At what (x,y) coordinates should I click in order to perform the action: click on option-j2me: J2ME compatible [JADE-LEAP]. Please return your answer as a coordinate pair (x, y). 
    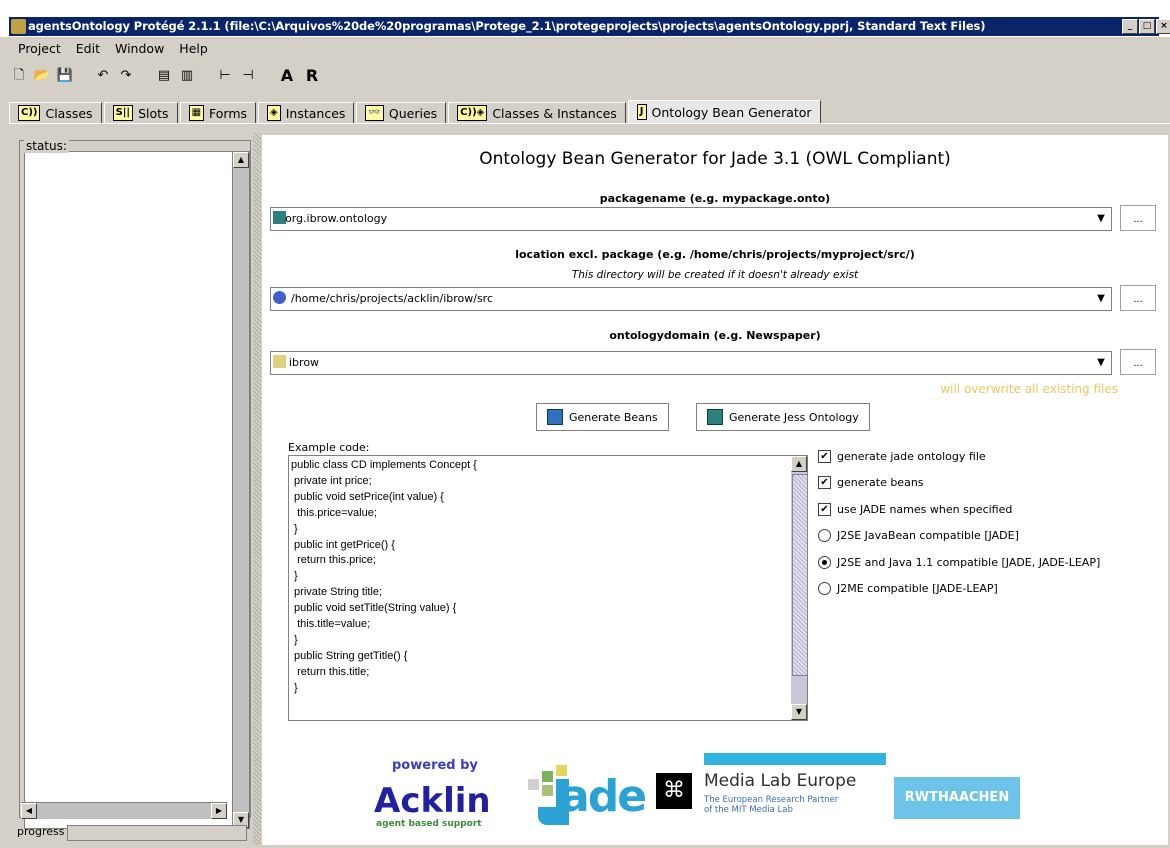
    Looking at the image, I should click on (959, 589).